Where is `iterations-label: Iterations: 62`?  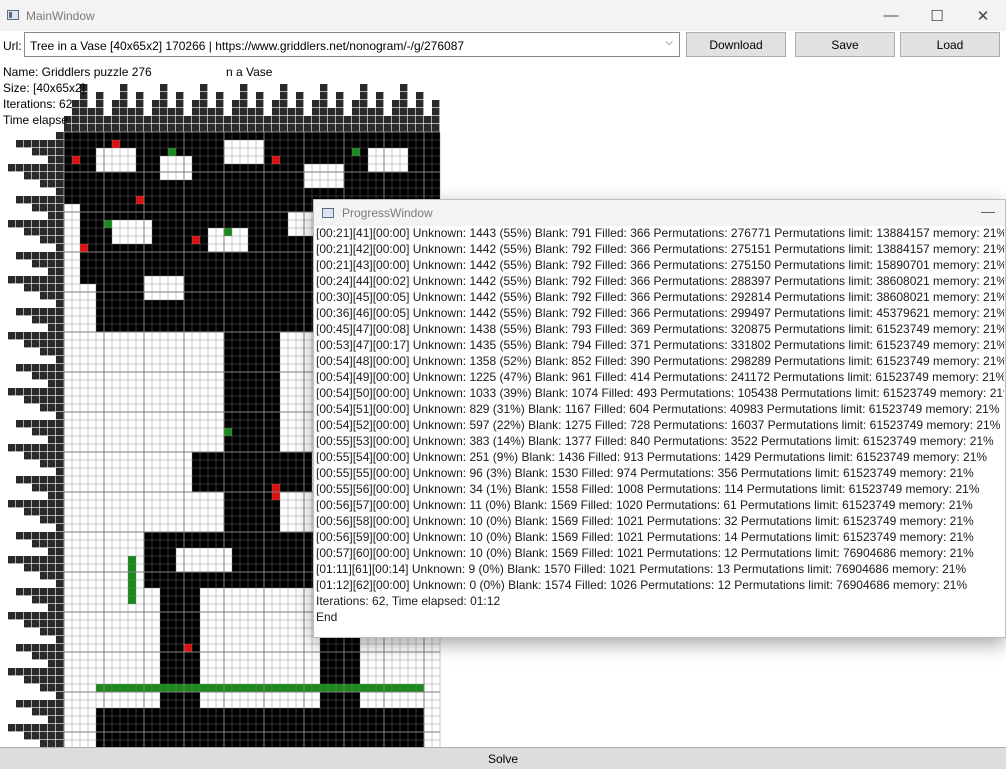 iterations-label: Iterations: 62 is located at coordinates (38, 104).